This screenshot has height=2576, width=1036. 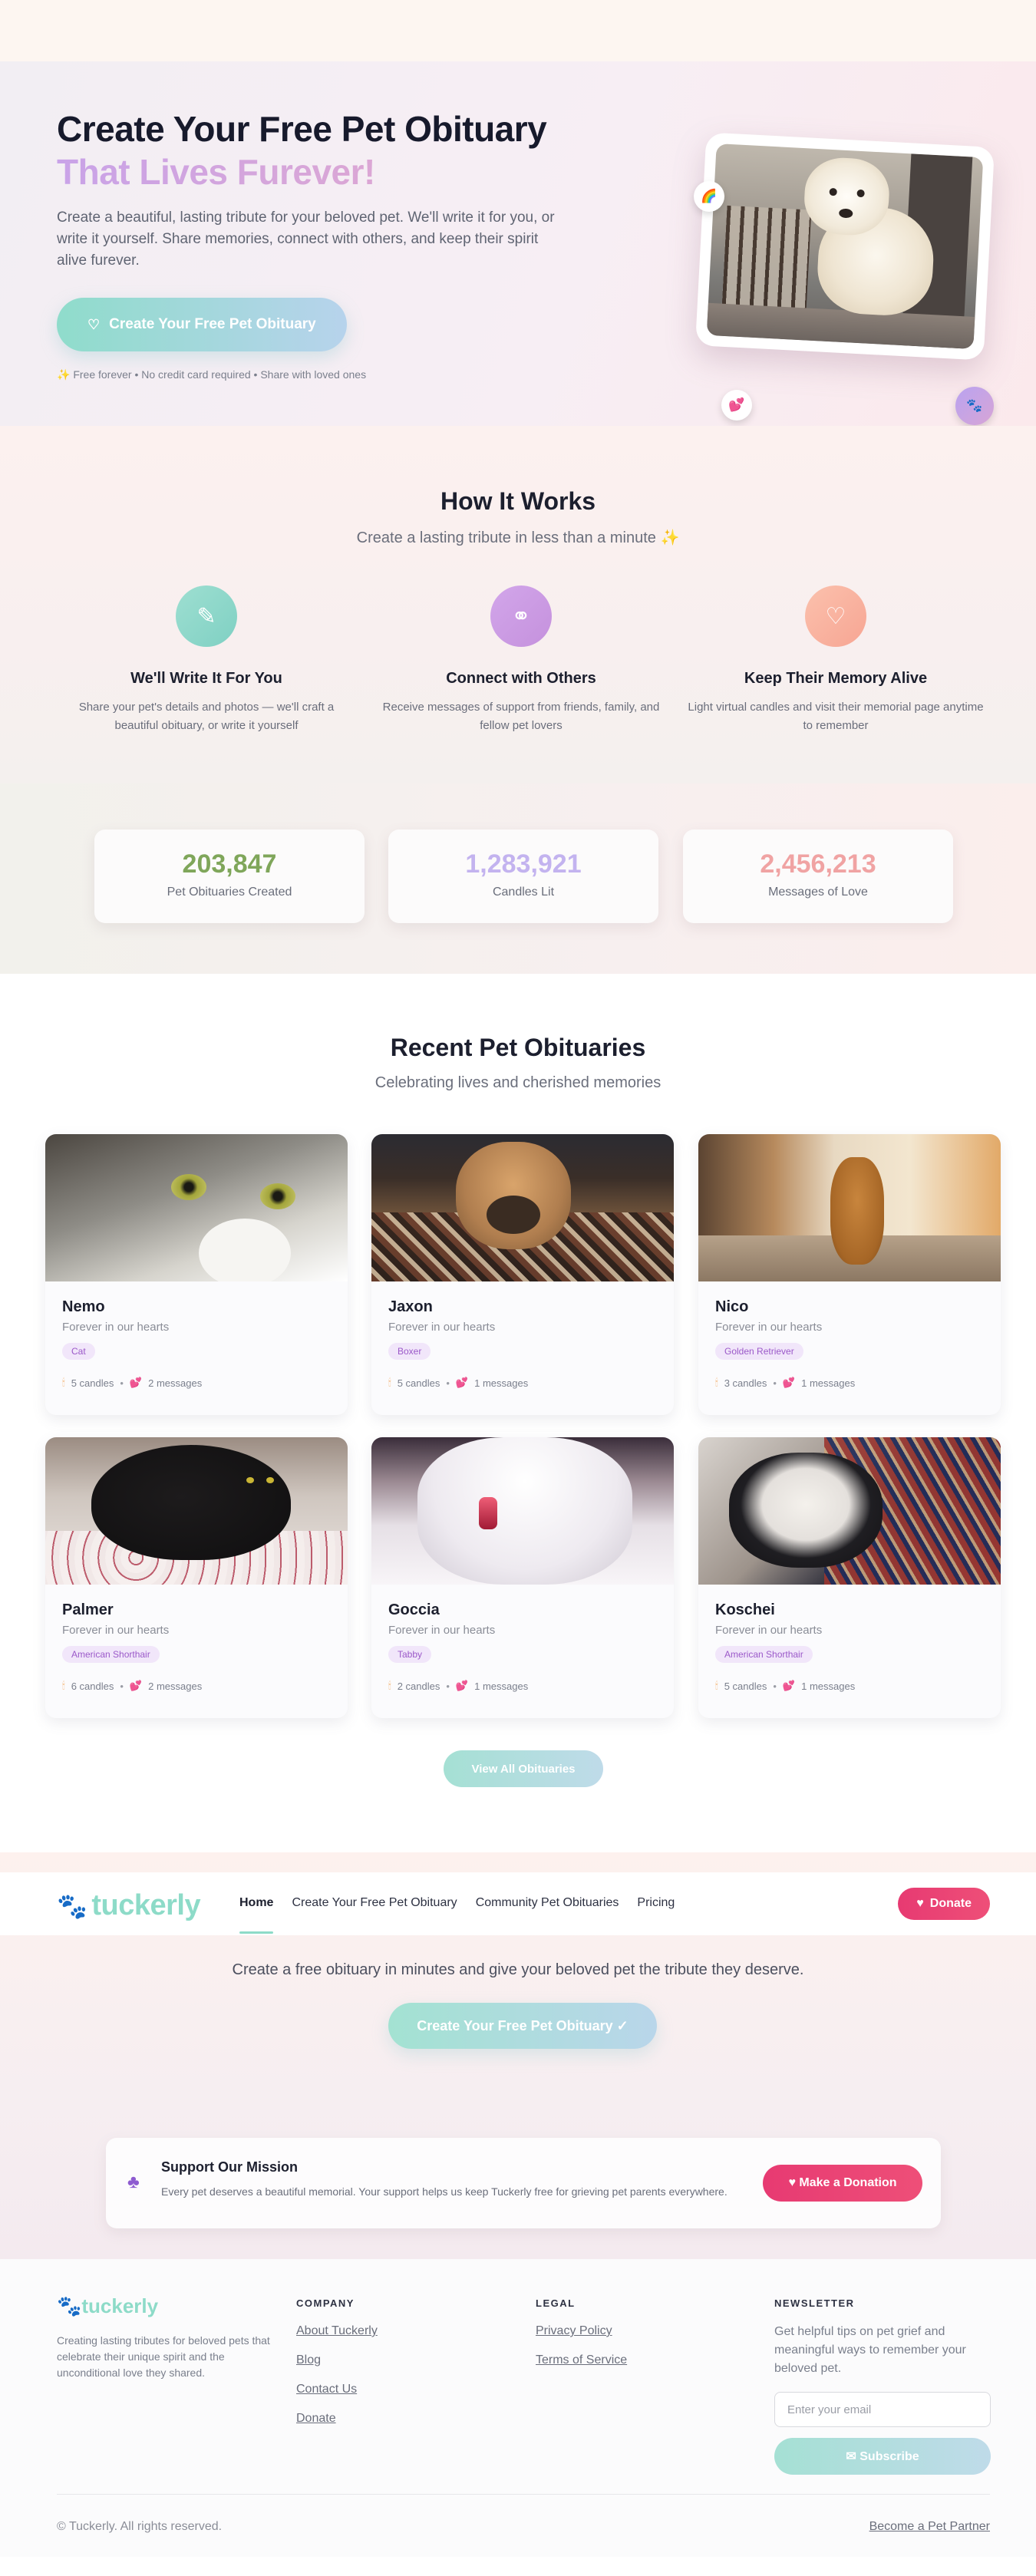 What do you see at coordinates (950, 1904) in the screenshot?
I see `donate-label: Donate` at bounding box center [950, 1904].